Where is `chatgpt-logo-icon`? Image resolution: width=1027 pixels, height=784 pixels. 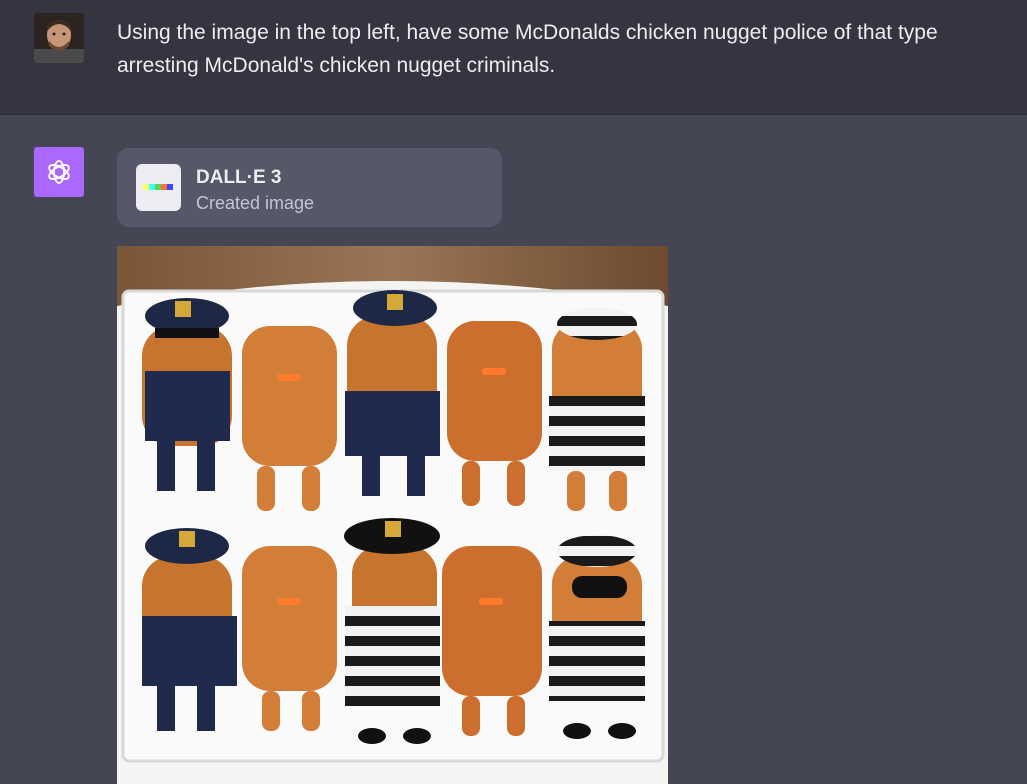 chatgpt-logo-icon is located at coordinates (59, 172).